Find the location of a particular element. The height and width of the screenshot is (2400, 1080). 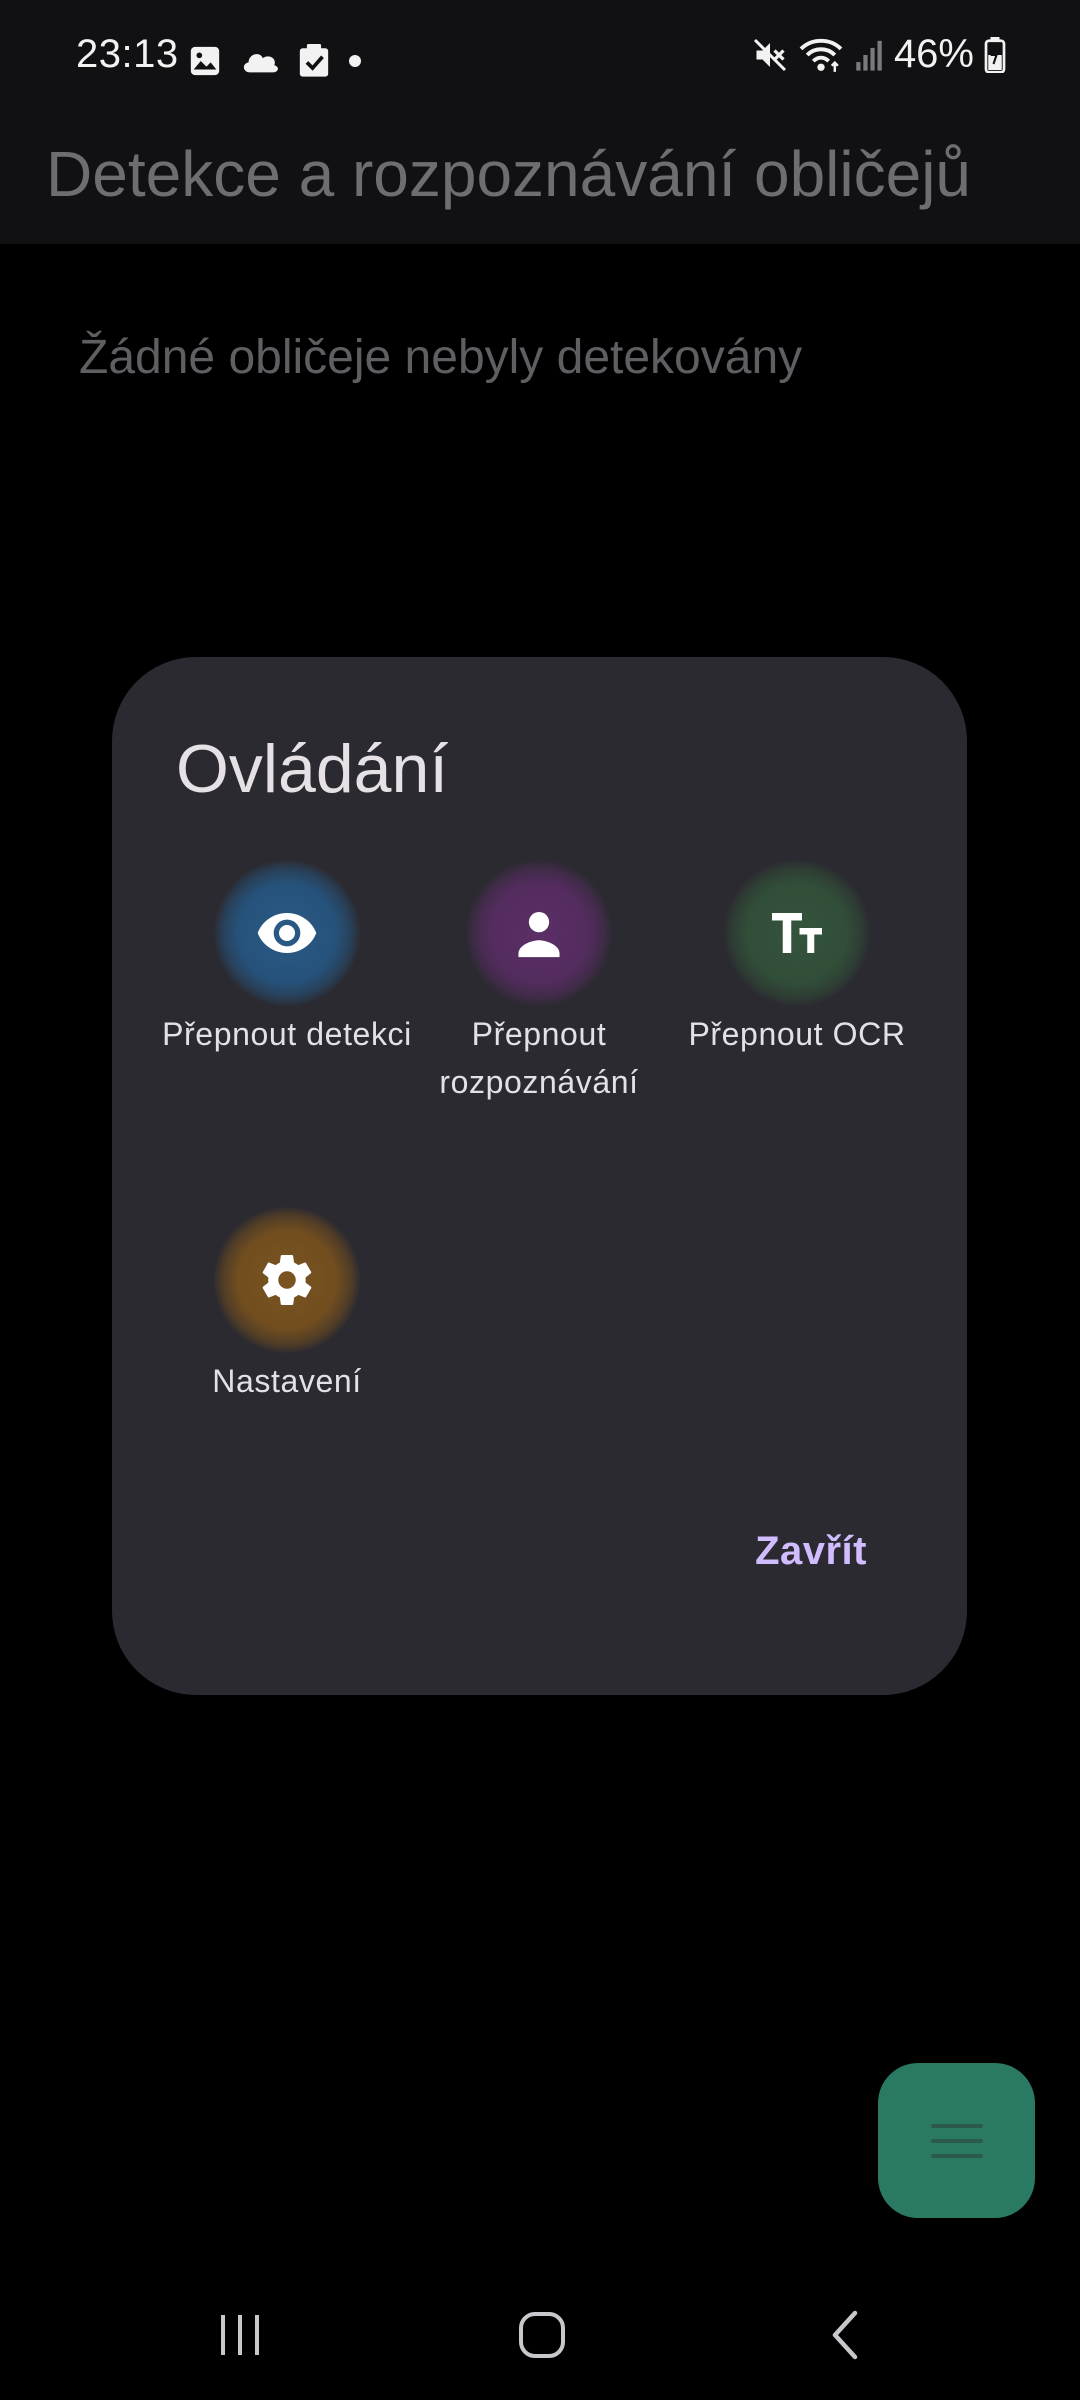

settings-button: Nastavení is located at coordinates (287, 1306).